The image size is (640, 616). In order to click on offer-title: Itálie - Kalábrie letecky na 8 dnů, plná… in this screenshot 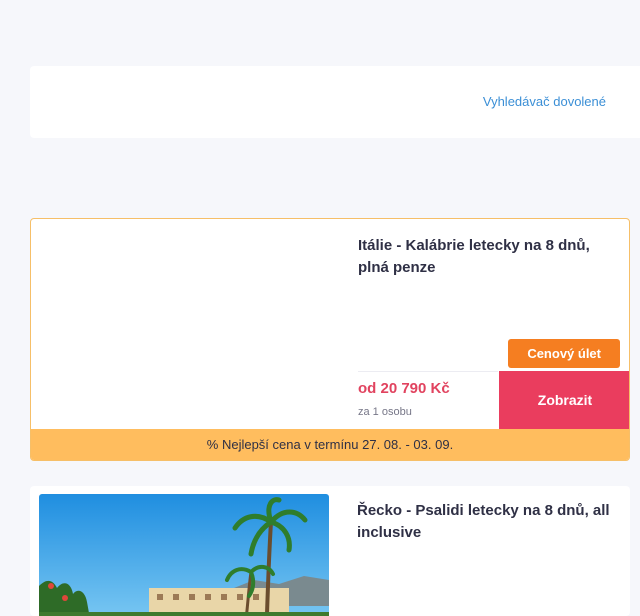, I will do `click(488, 257)`.